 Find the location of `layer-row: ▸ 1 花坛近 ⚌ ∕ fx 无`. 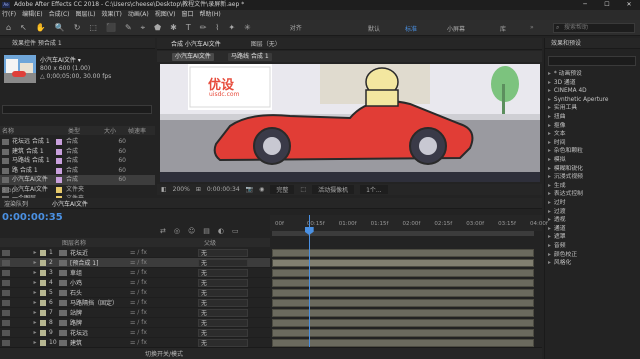

layer-row: ▸ 1 花坛近 ⚌ ∕ fx 无 is located at coordinates (135, 253).